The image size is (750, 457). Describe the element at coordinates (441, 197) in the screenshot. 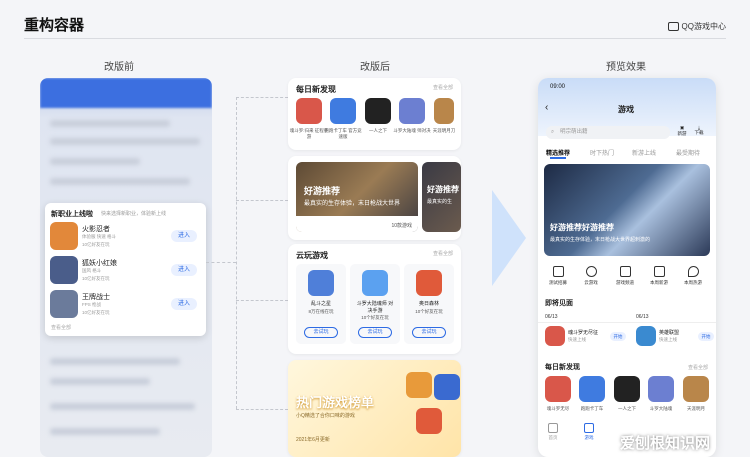

I see `banner-image: 好游推荐 最真实的生` at that location.